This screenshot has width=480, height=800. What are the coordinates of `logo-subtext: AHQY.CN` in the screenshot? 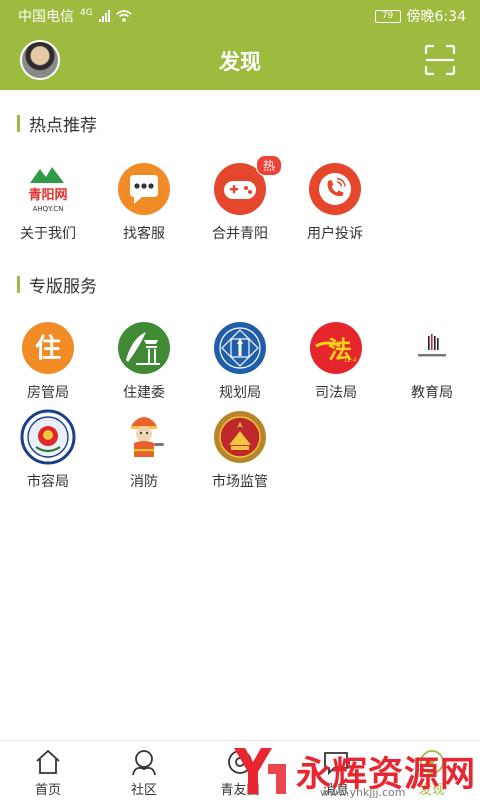 It's located at (48, 209).